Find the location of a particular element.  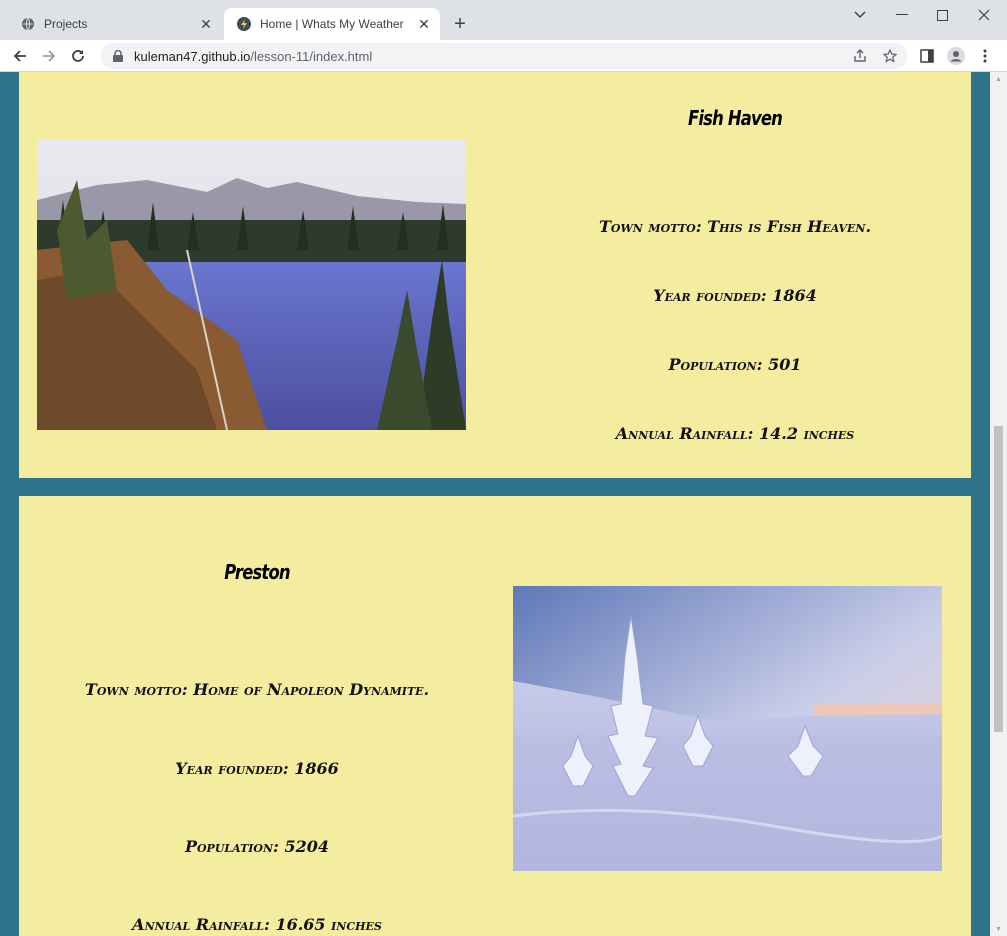

tab-title: Home | Whats My Weather is located at coordinates (332, 24).